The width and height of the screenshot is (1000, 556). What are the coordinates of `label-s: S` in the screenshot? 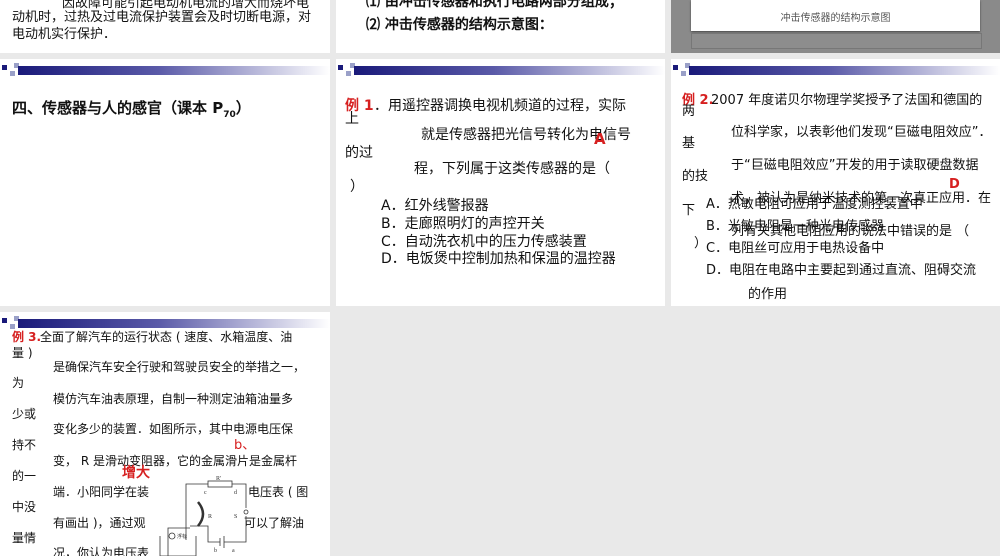 It's located at (235, 517).